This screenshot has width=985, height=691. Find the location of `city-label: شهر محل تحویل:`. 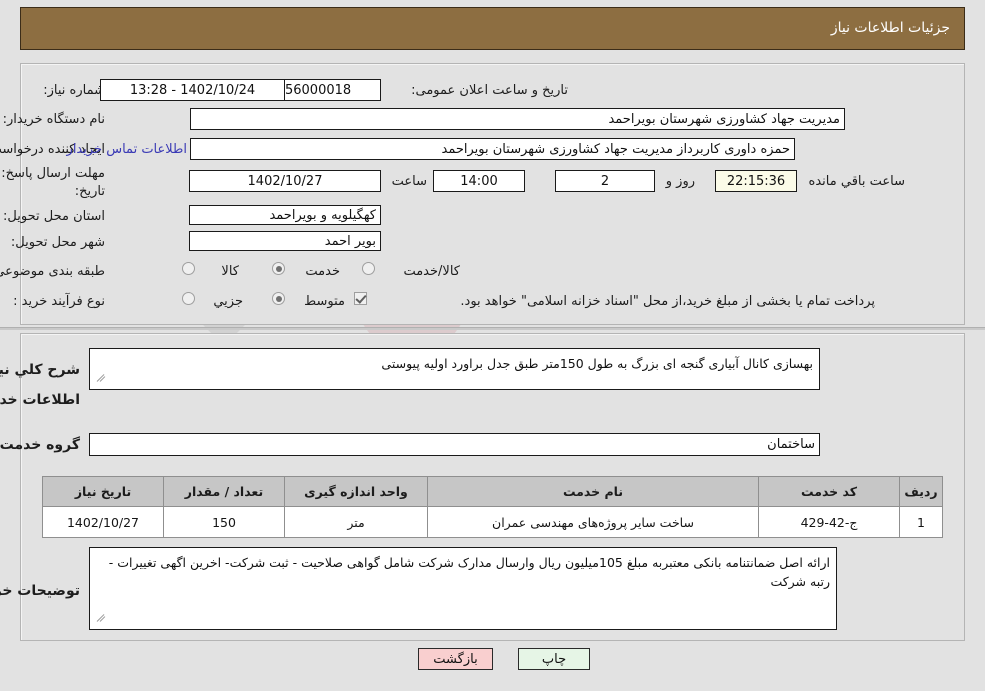

city-label: شهر محل تحویل: is located at coordinates (57, 242).